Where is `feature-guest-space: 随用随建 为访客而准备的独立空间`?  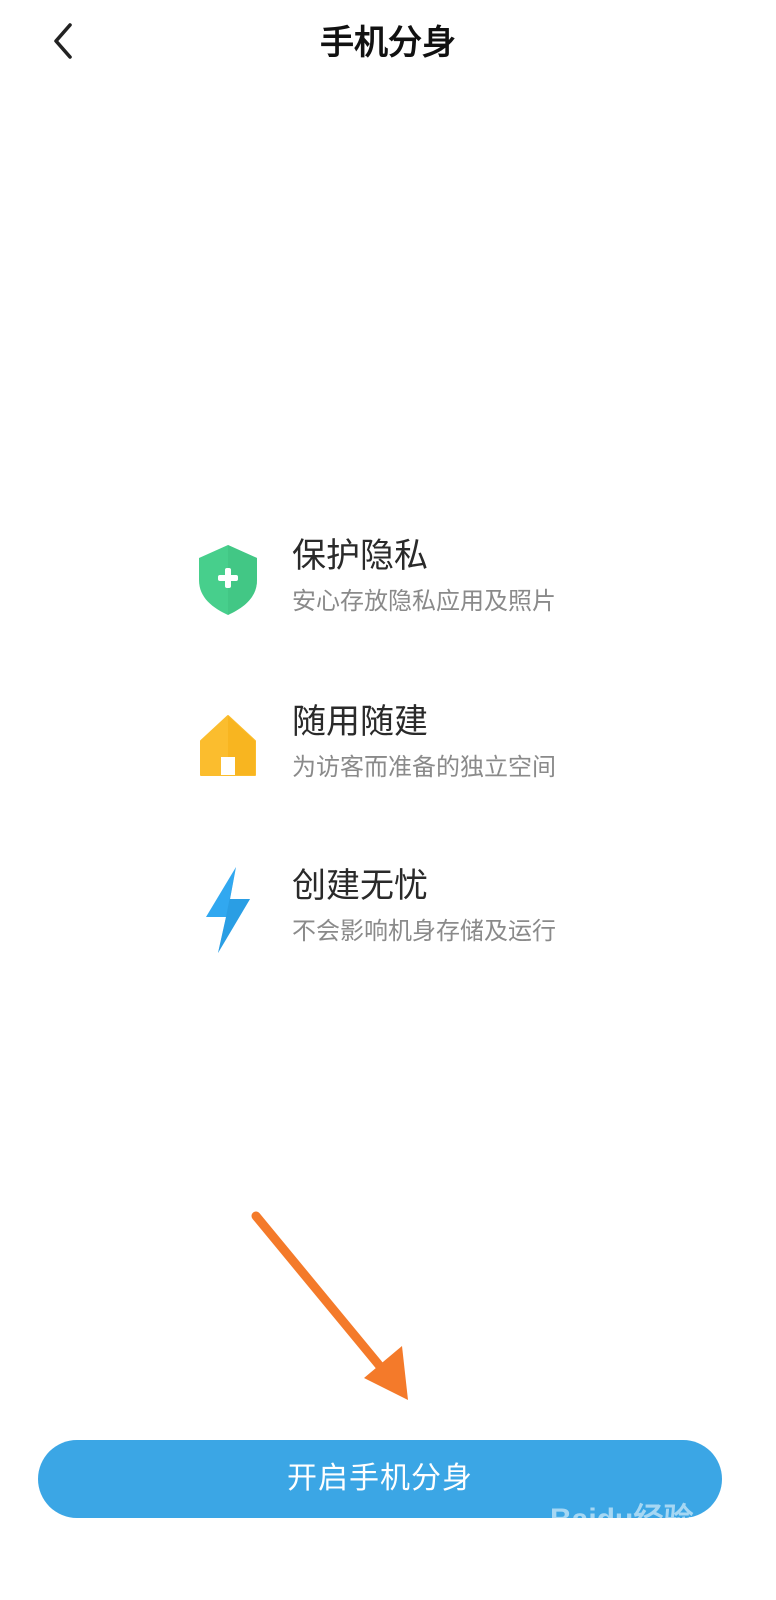 feature-guest-space: 随用随建 为访客而准备的独立空间 is located at coordinates (400, 746).